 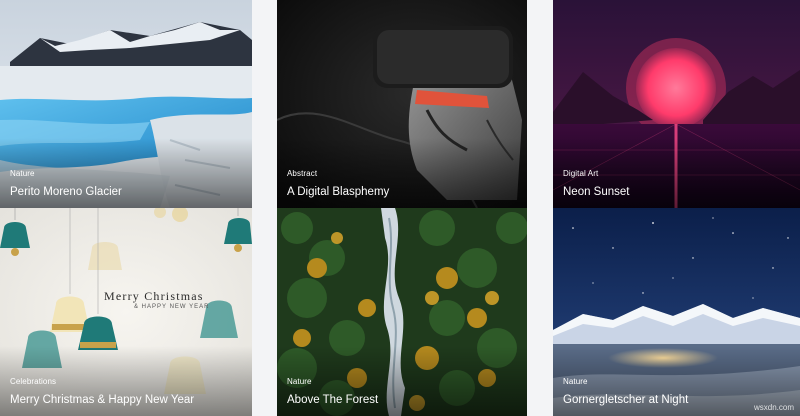 What do you see at coordinates (302, 173) in the screenshot?
I see `card-category: Abstract` at bounding box center [302, 173].